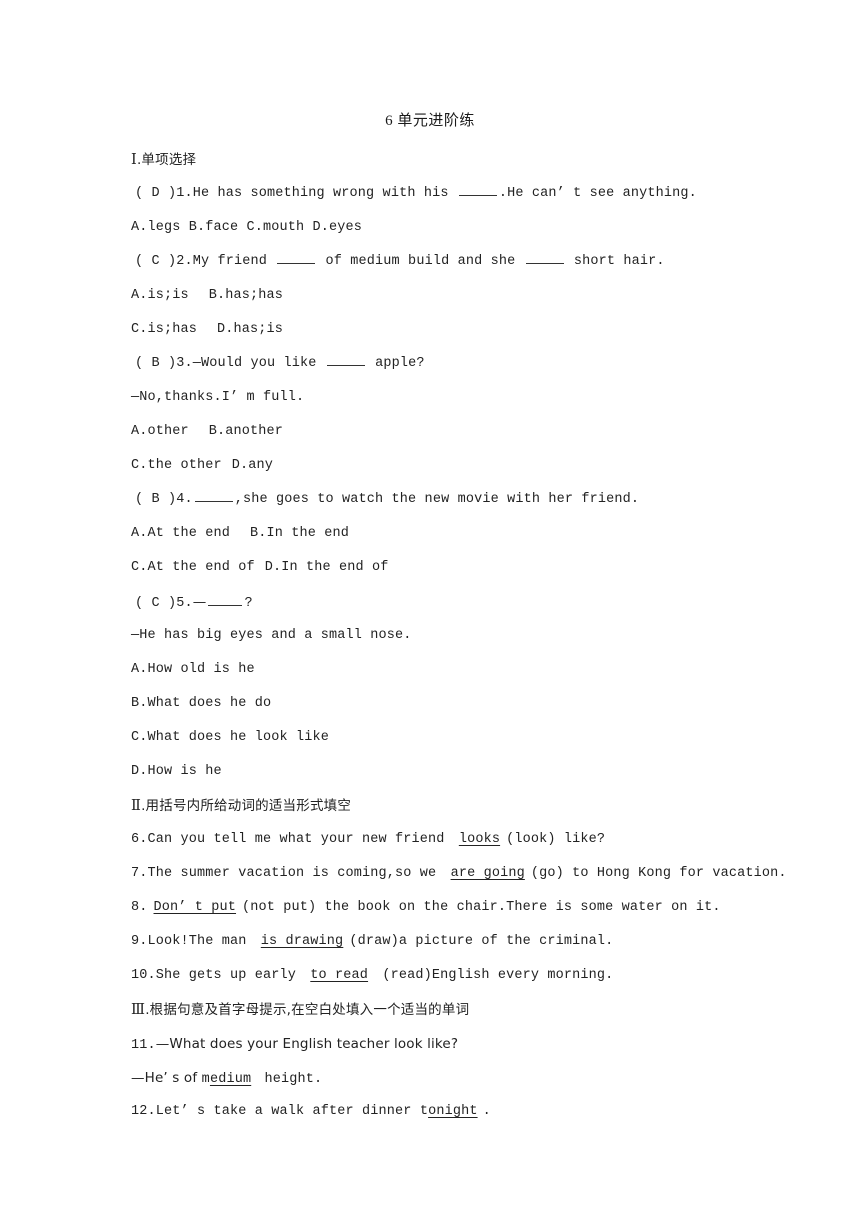 Image resolution: width=860 pixels, height=1216 pixels. I want to click on section-2-label: .用括号内所给动词的适当形式填空, so click(246, 806).